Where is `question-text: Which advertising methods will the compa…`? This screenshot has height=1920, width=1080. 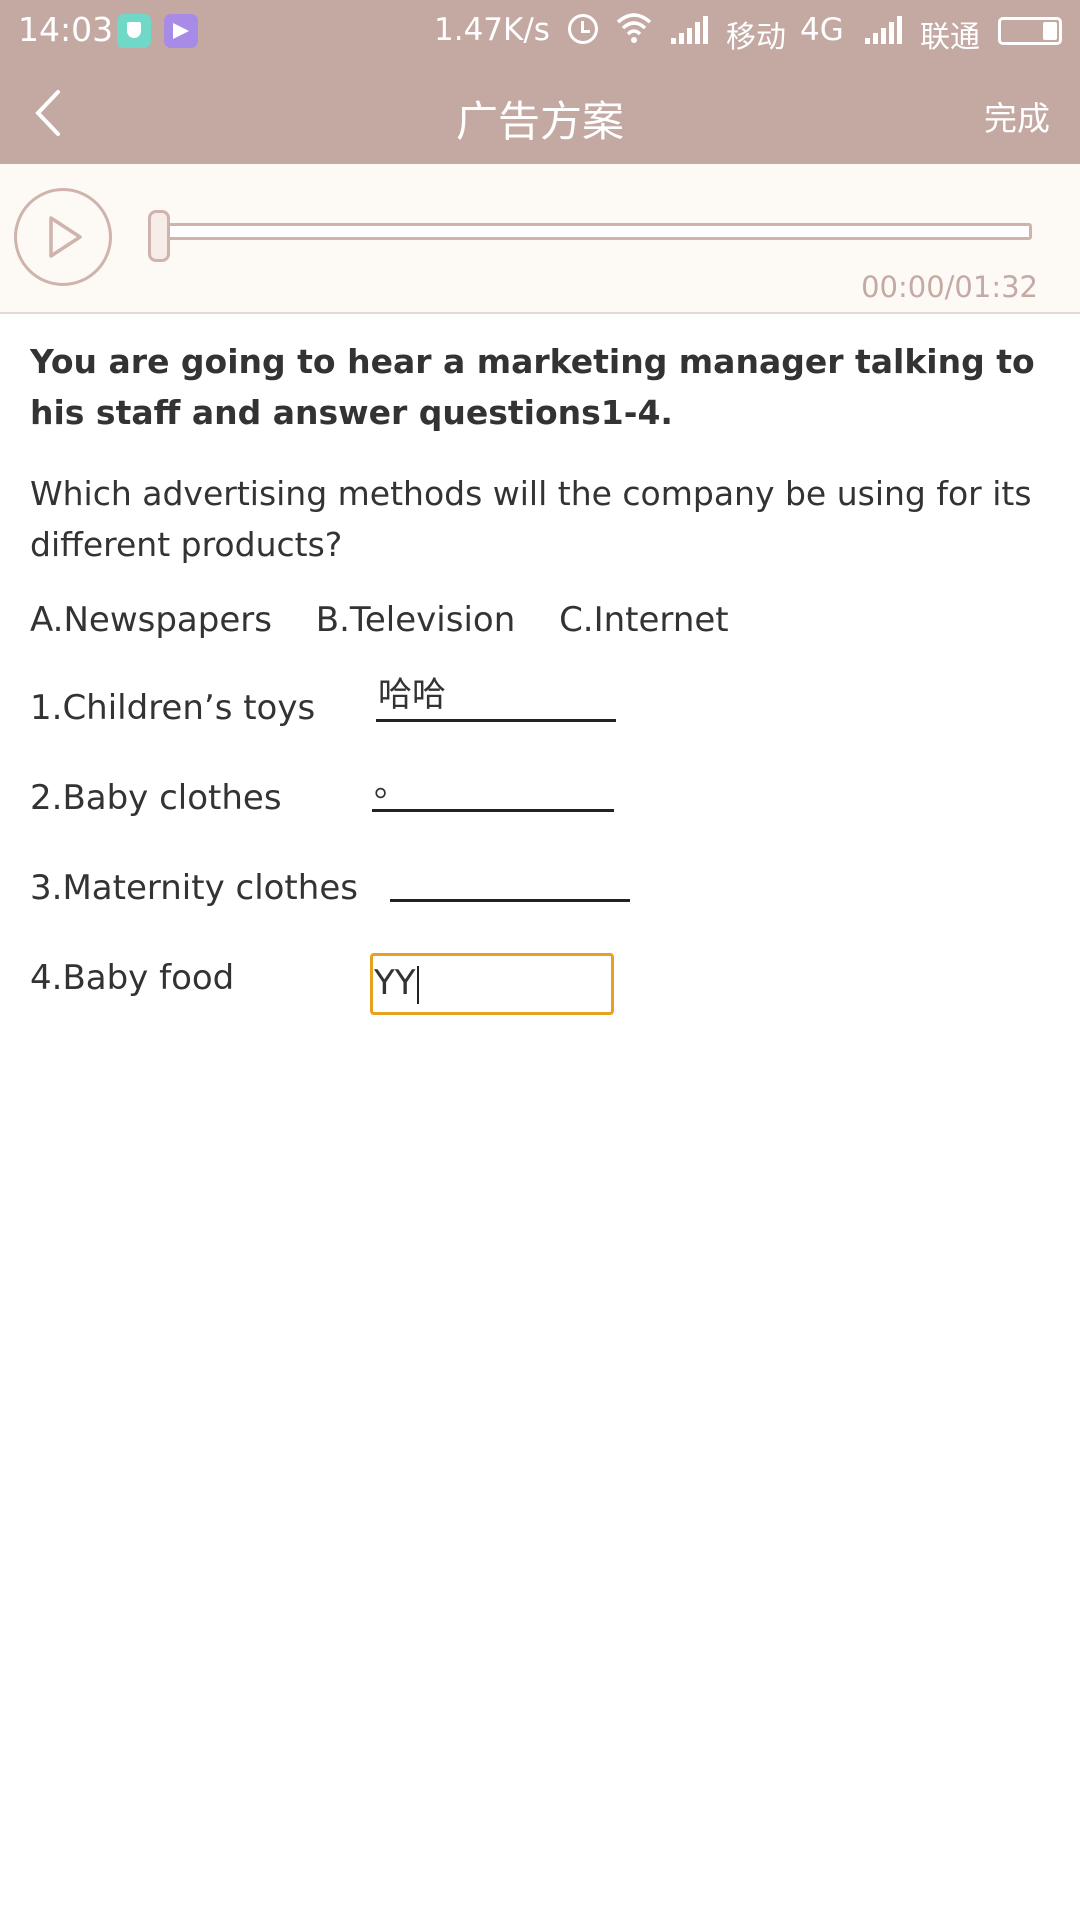
question-text: Which advertising methods will the compa… is located at coordinates (531, 519).